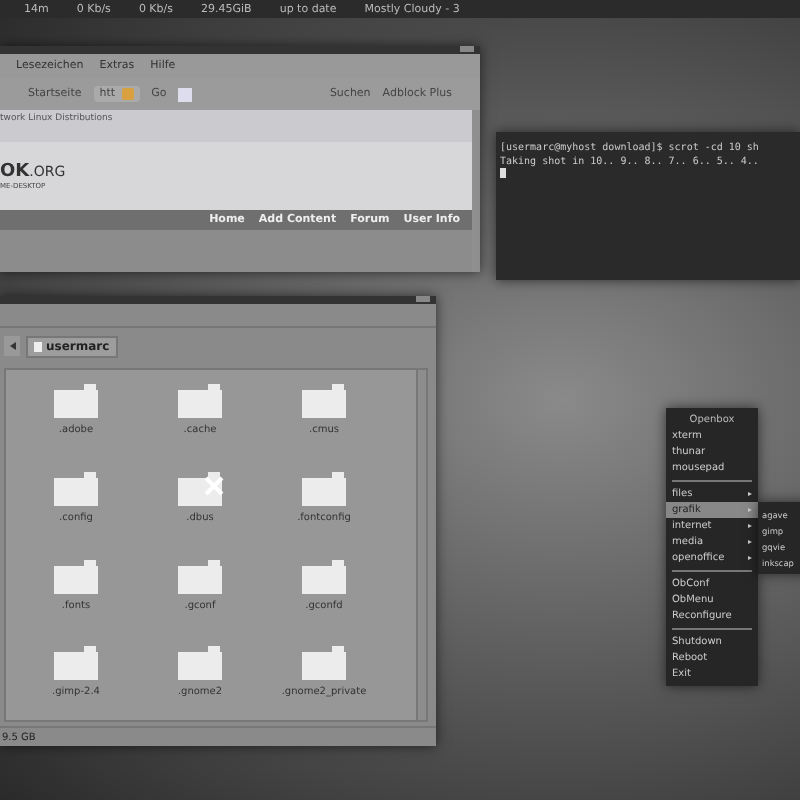 The width and height of the screenshot is (800, 800). Describe the element at coordinates (503, 173) in the screenshot. I see `terminal-cursor` at that location.